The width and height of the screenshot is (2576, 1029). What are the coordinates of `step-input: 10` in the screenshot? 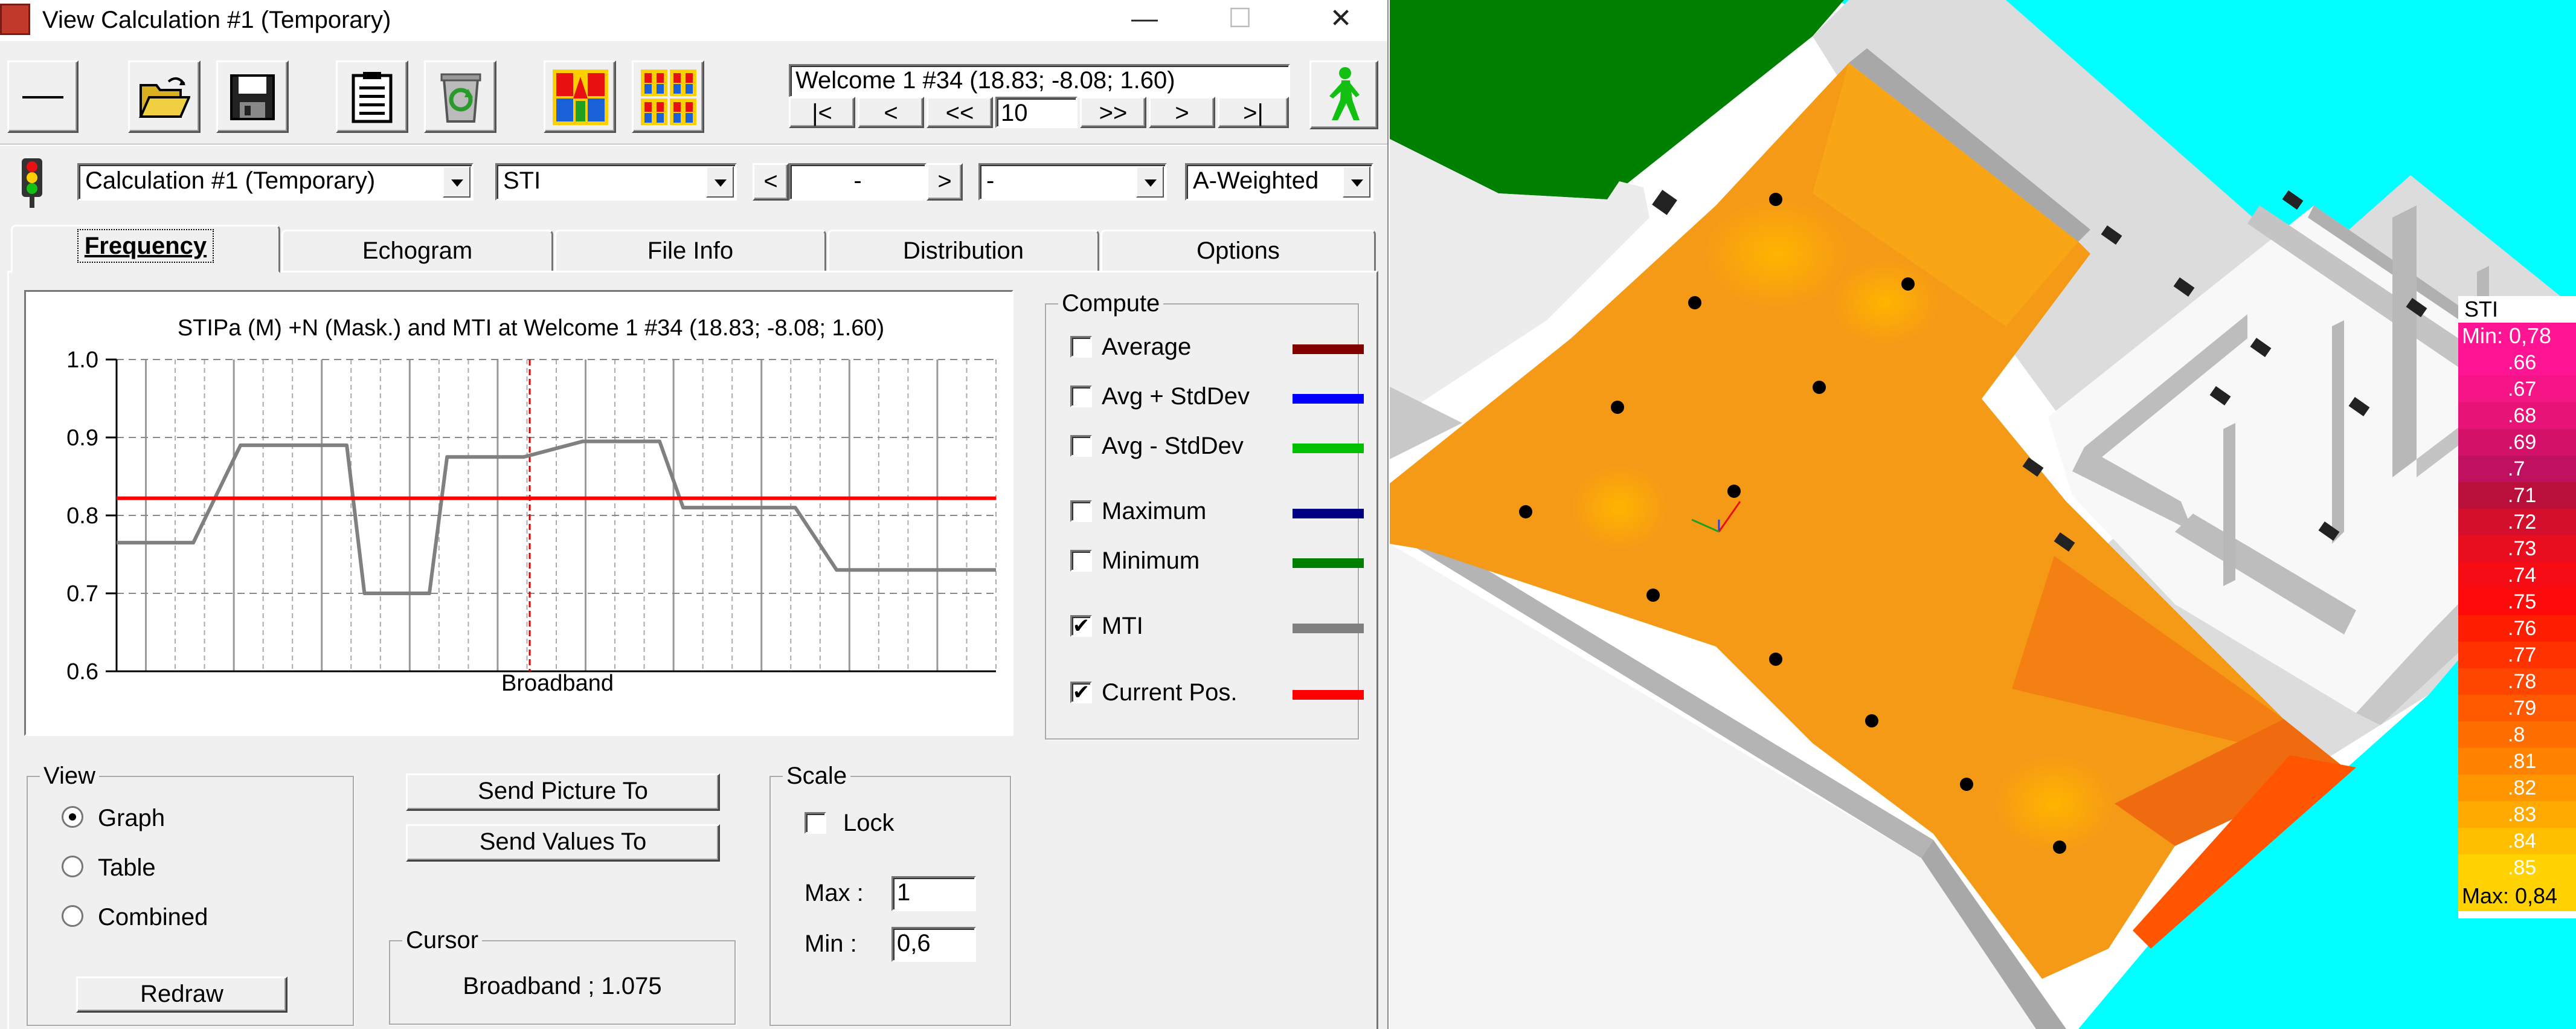 It's located at (1036, 112).